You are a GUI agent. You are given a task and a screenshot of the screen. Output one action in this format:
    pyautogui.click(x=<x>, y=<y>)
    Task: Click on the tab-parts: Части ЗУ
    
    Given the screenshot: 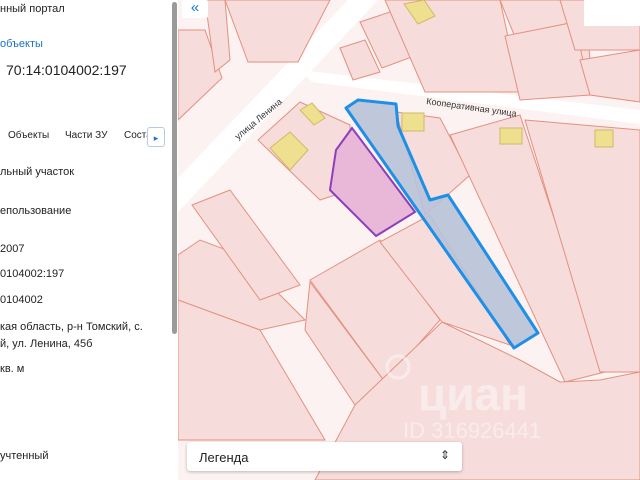 What is the action you would take?
    pyautogui.click(x=86, y=135)
    